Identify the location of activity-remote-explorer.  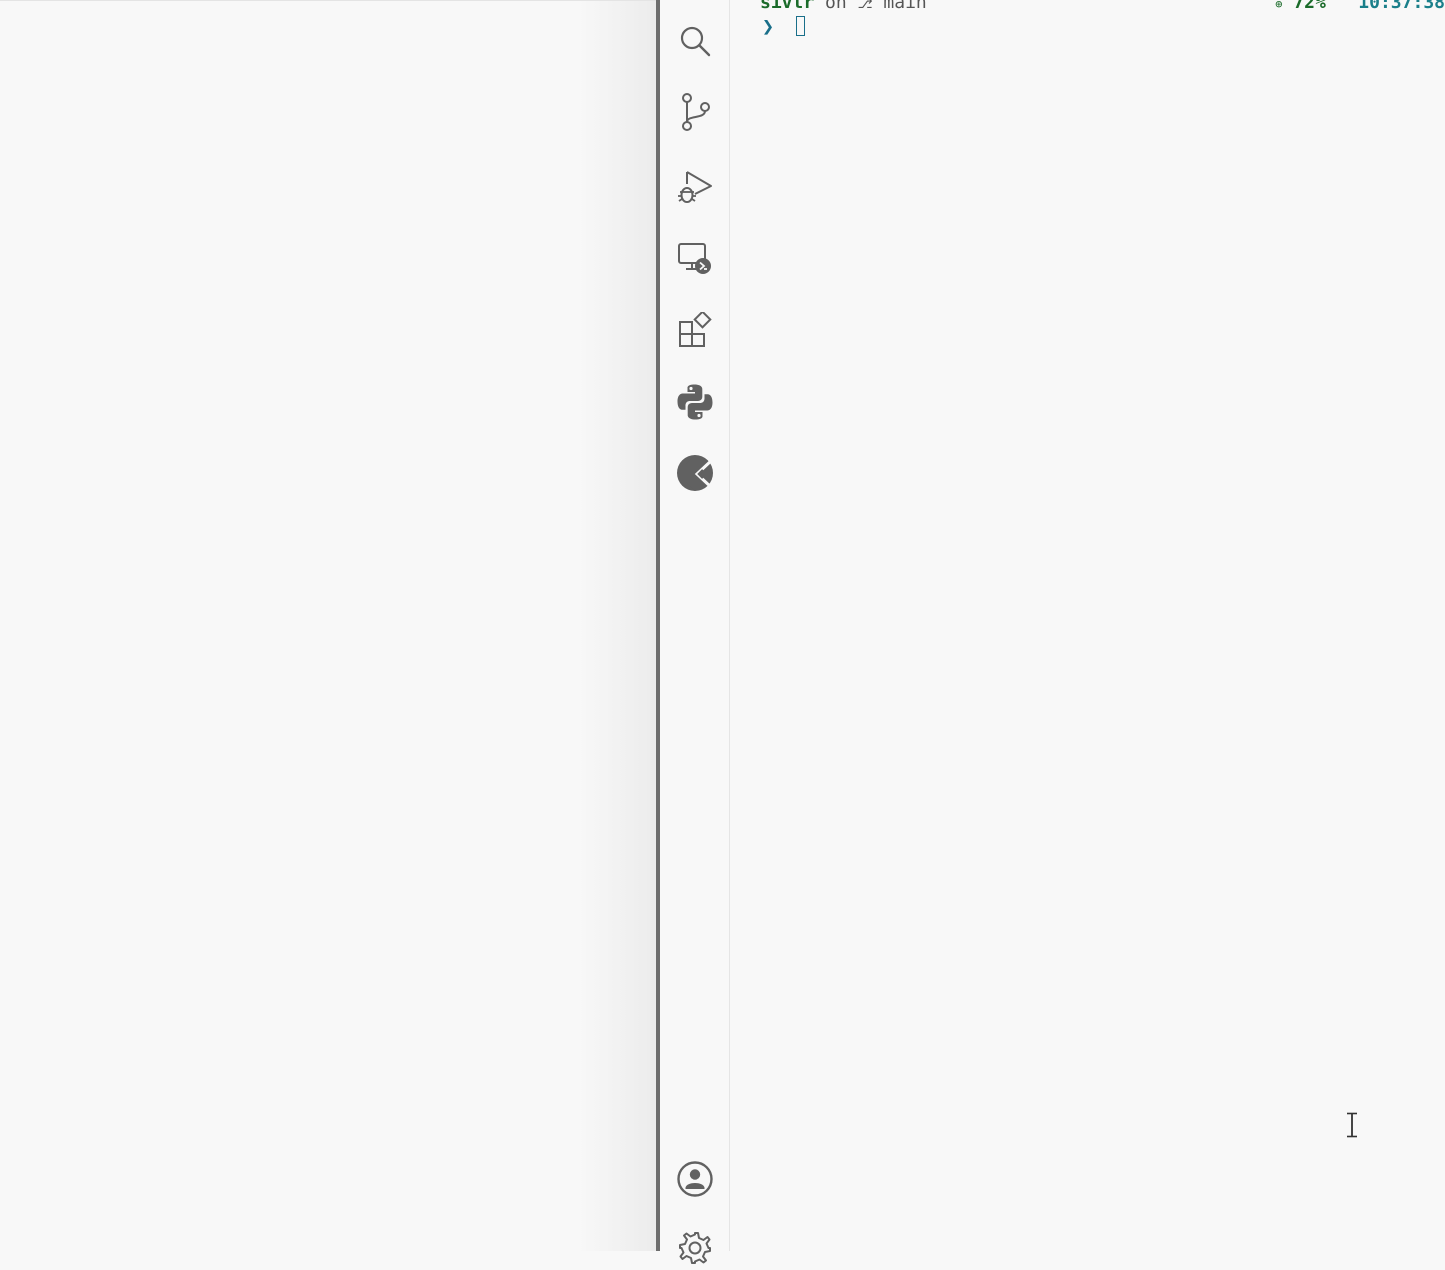
(695, 258).